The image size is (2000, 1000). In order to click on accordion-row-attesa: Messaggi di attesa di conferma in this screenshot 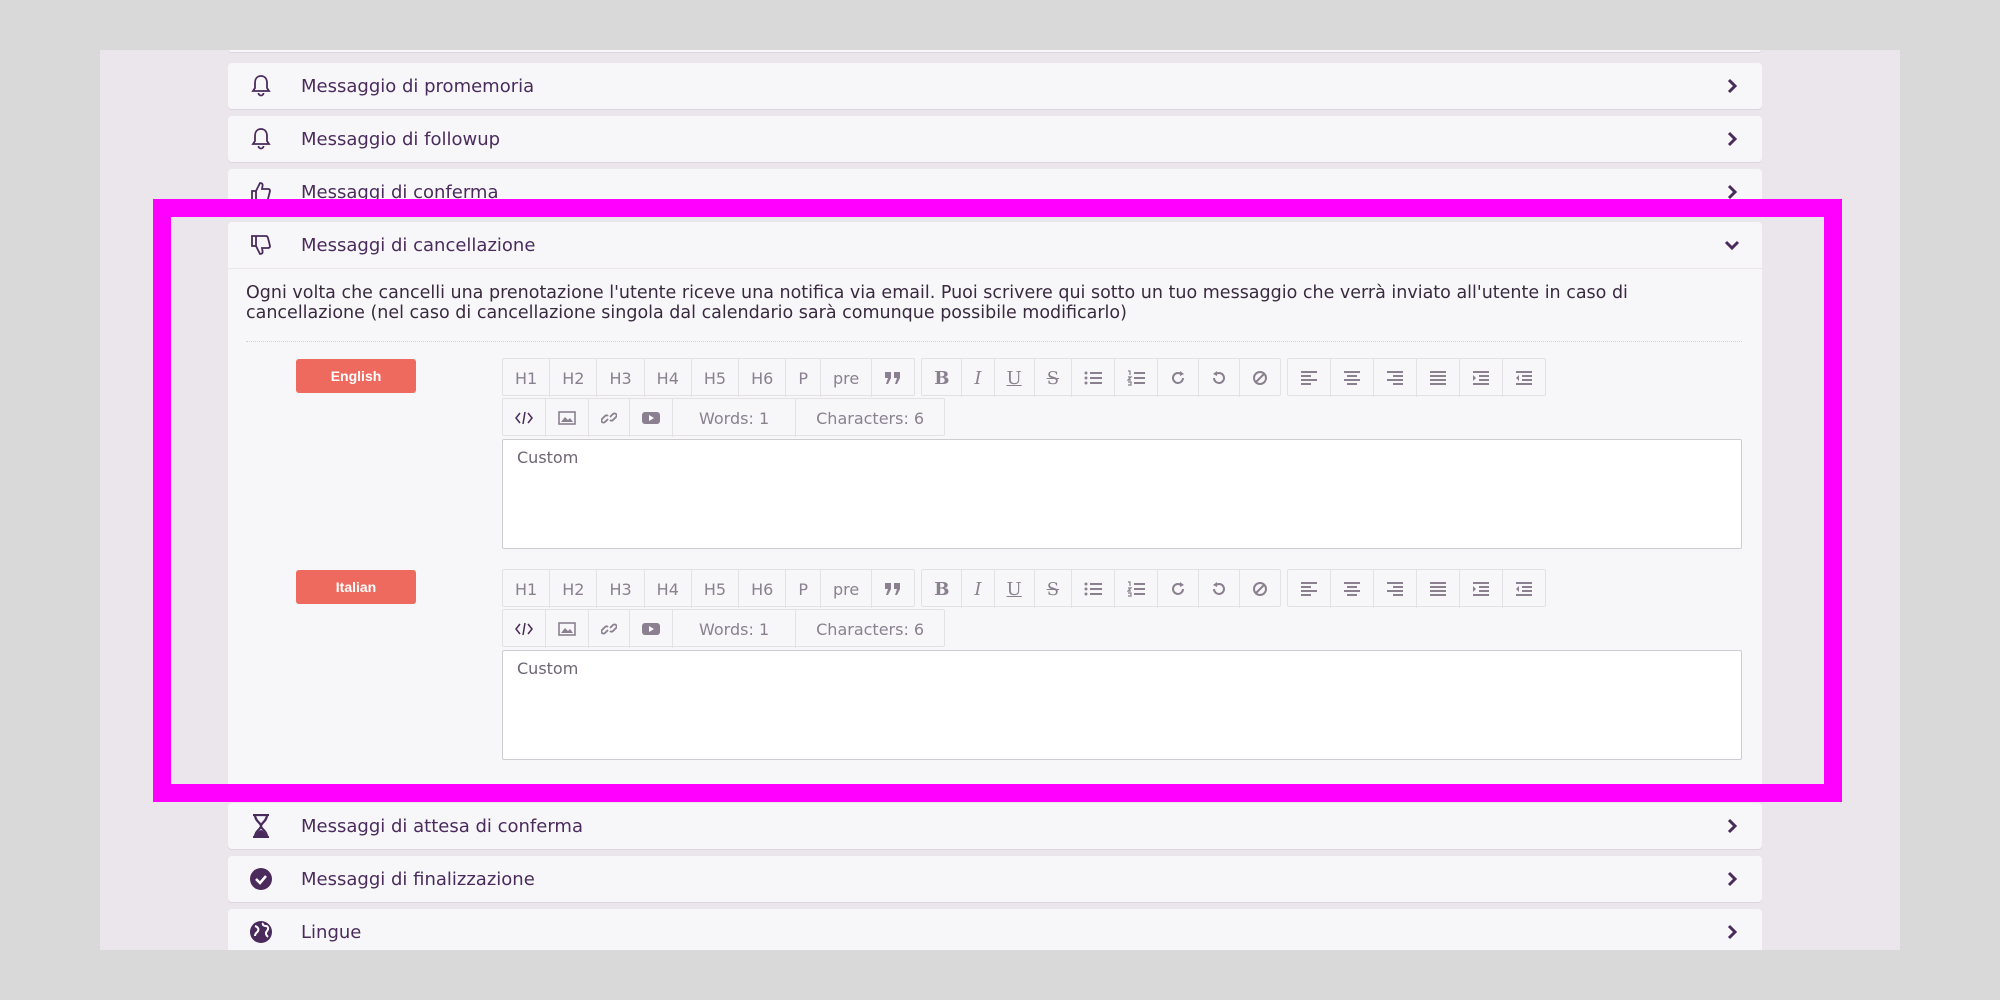, I will do `click(995, 826)`.